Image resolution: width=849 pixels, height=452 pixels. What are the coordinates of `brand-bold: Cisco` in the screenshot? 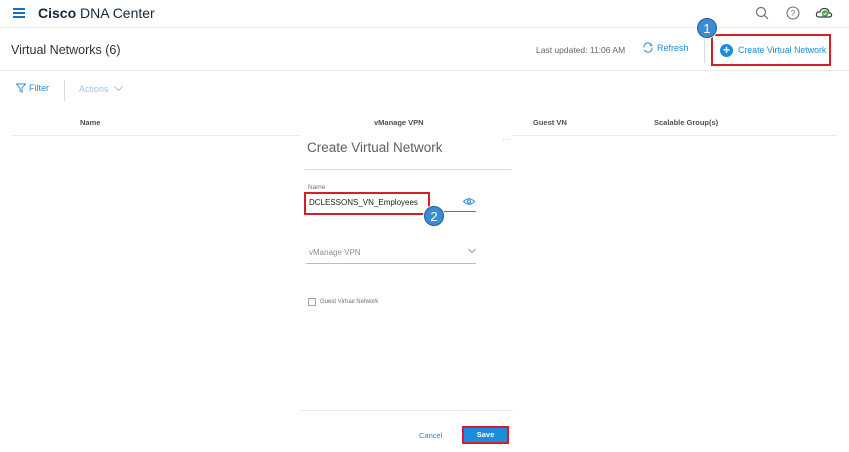 It's located at (57, 13).